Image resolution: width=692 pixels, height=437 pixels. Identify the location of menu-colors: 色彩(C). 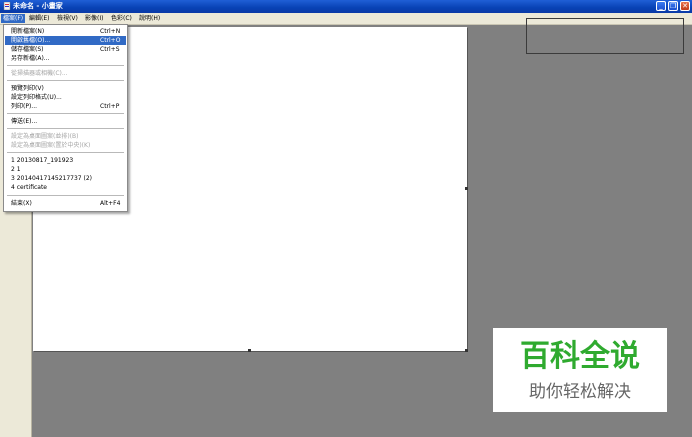
(121, 18).